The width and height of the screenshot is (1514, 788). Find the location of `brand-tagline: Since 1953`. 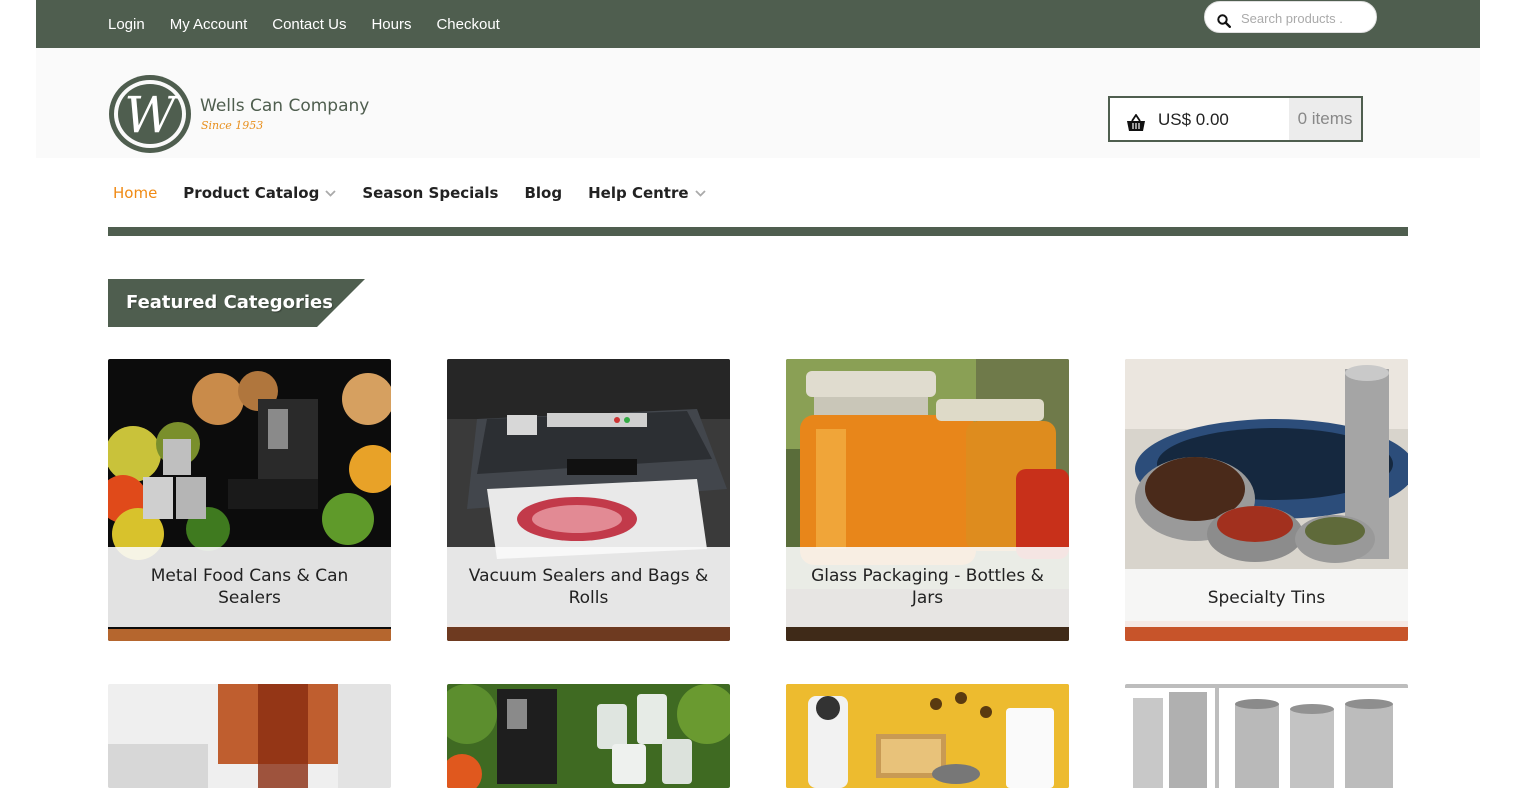

brand-tagline: Since 1953 is located at coordinates (232, 125).